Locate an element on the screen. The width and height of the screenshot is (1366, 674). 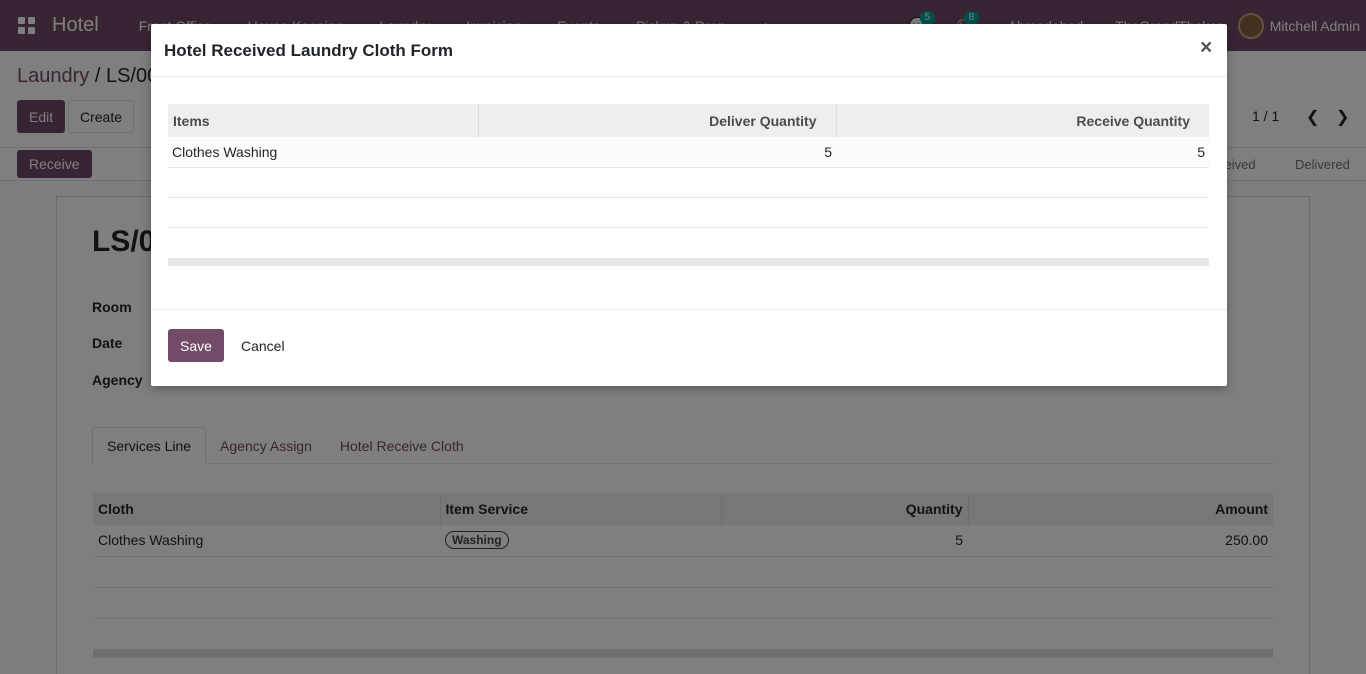
dialog-table-footer is located at coordinates (688, 262).